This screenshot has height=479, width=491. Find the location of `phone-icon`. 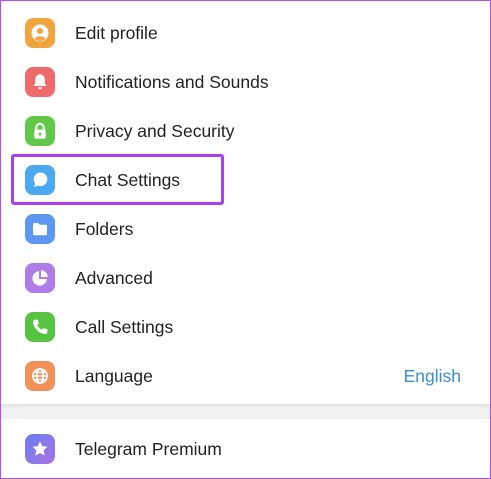

phone-icon is located at coordinates (40, 327).